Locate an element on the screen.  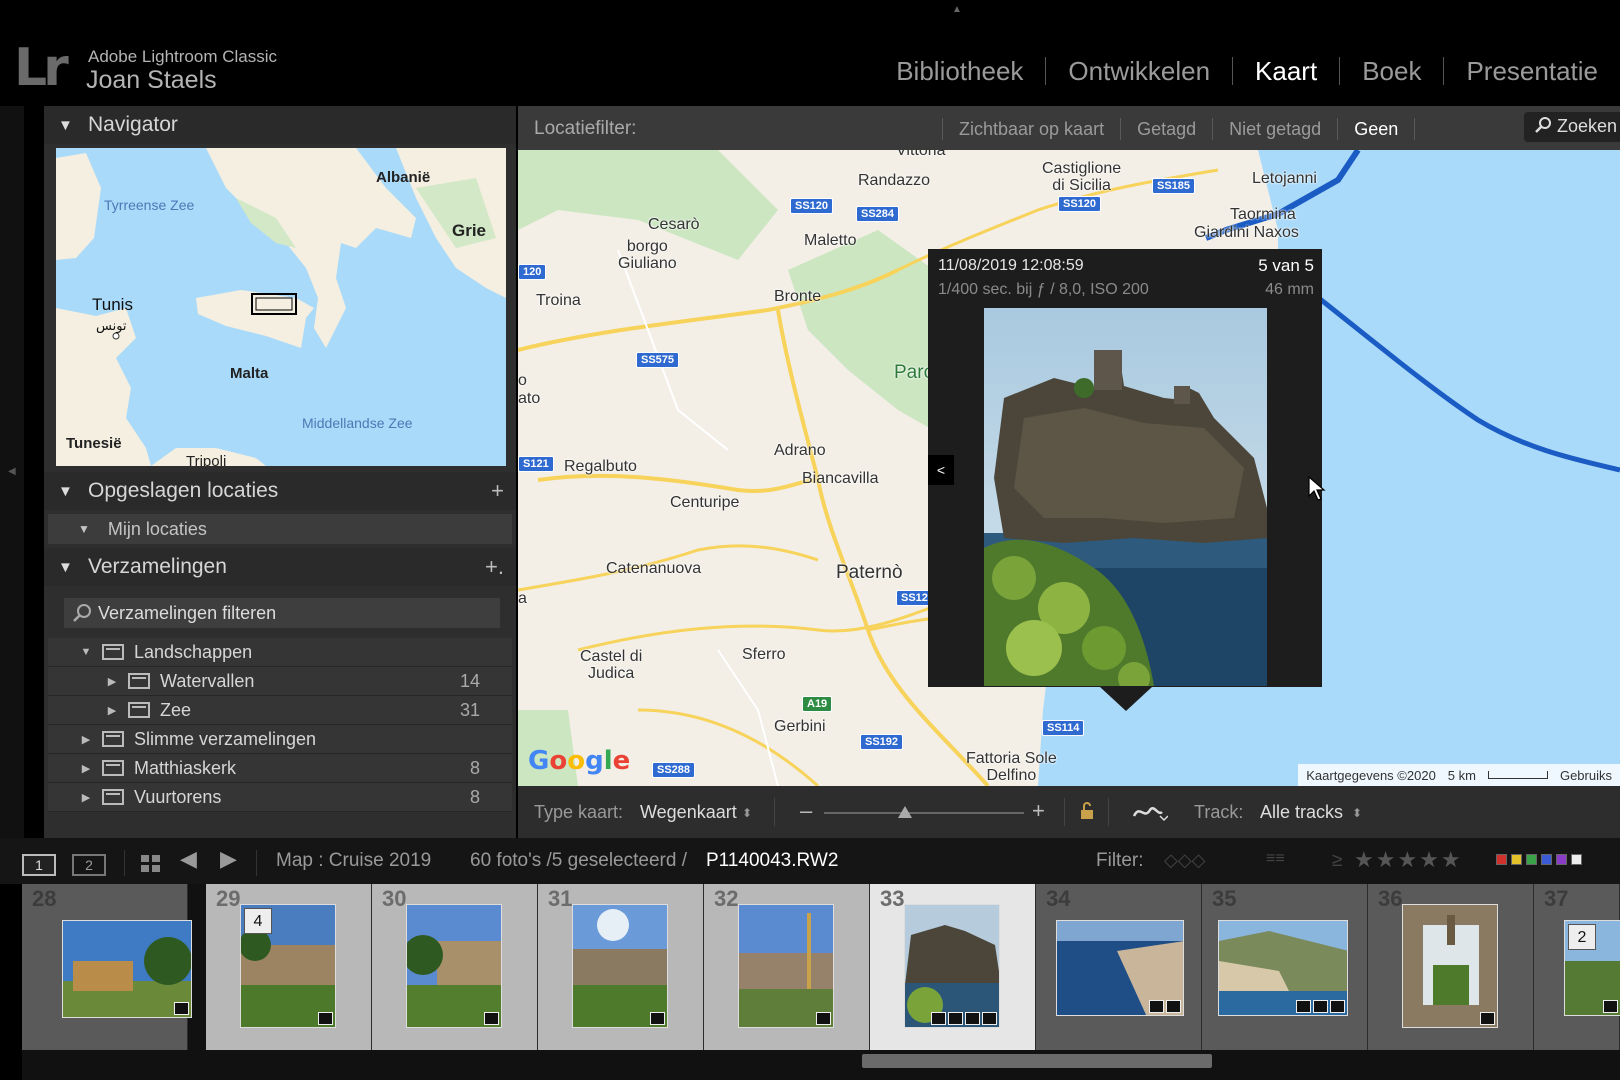
filter-tagged: Getagd is located at coordinates (1166, 129).